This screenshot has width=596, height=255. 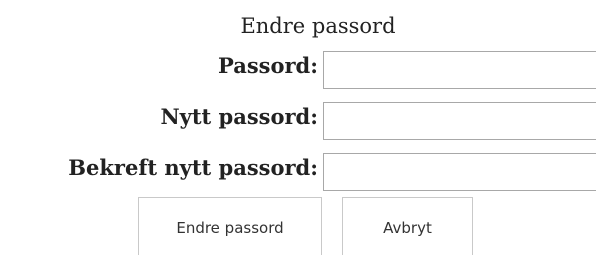 What do you see at coordinates (318, 26) in the screenshot?
I see `form-title: Endre passord` at bounding box center [318, 26].